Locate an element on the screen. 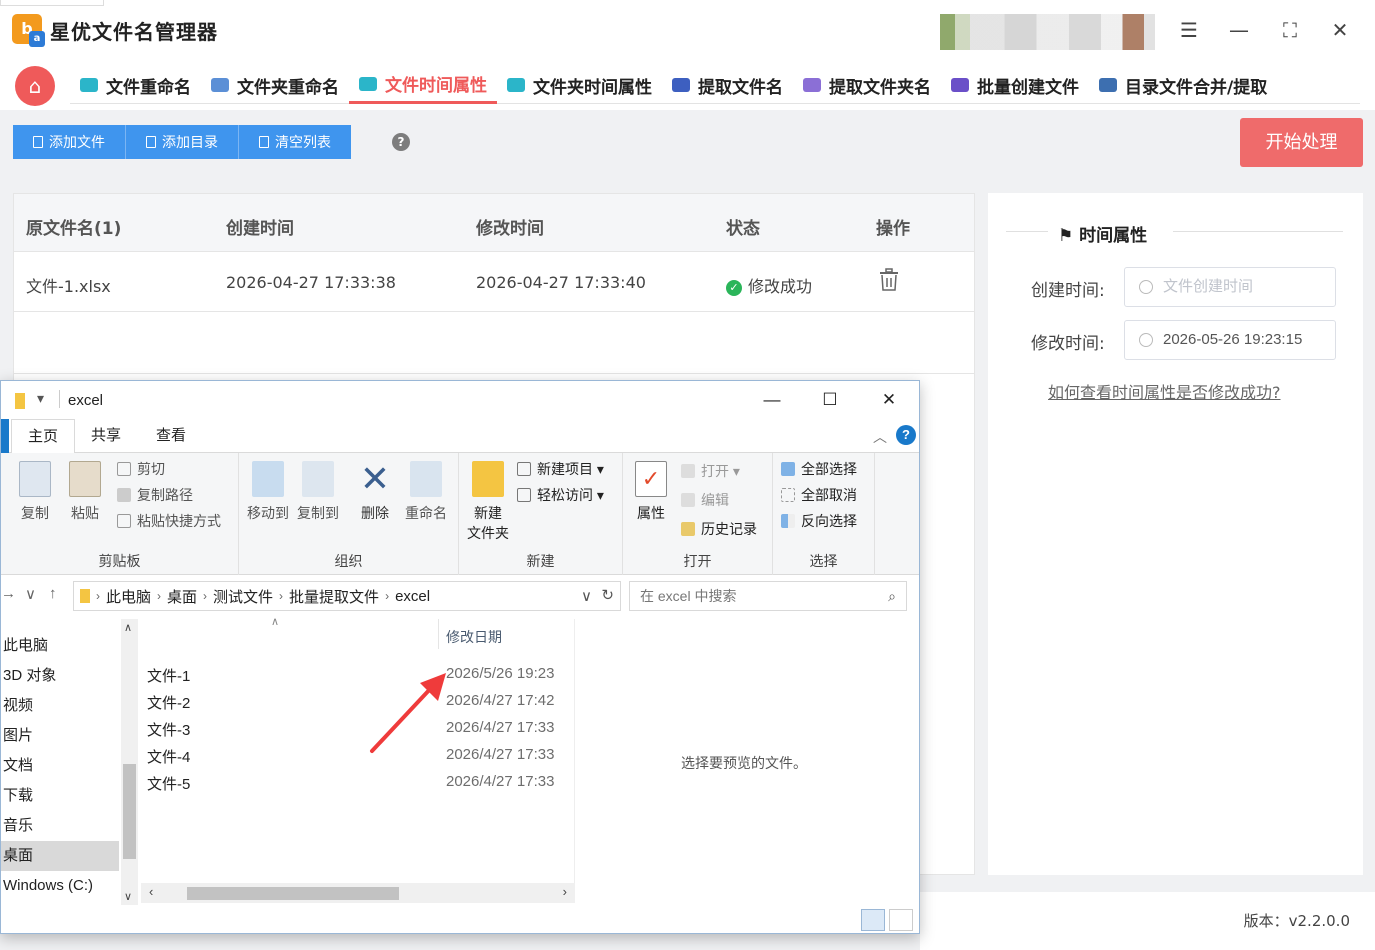 The width and height of the screenshot is (1375, 950). nav-windows-c: Windows (C:) is located at coordinates (60, 886).